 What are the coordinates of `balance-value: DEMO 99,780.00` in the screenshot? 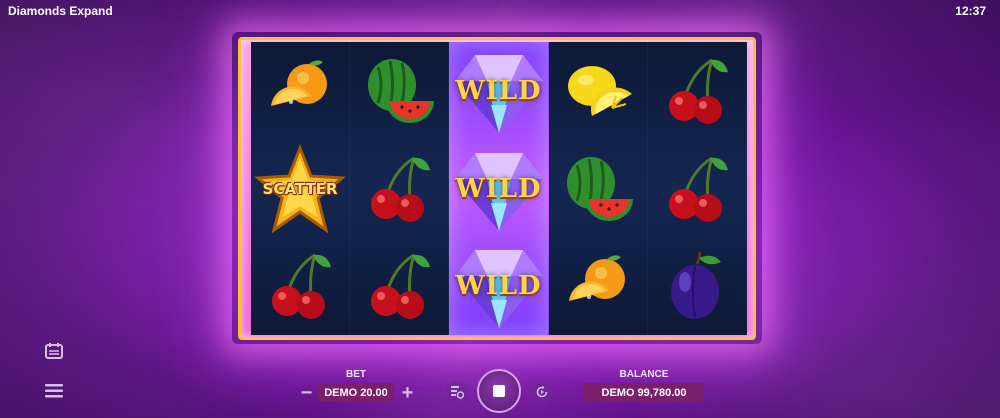 It's located at (644, 392).